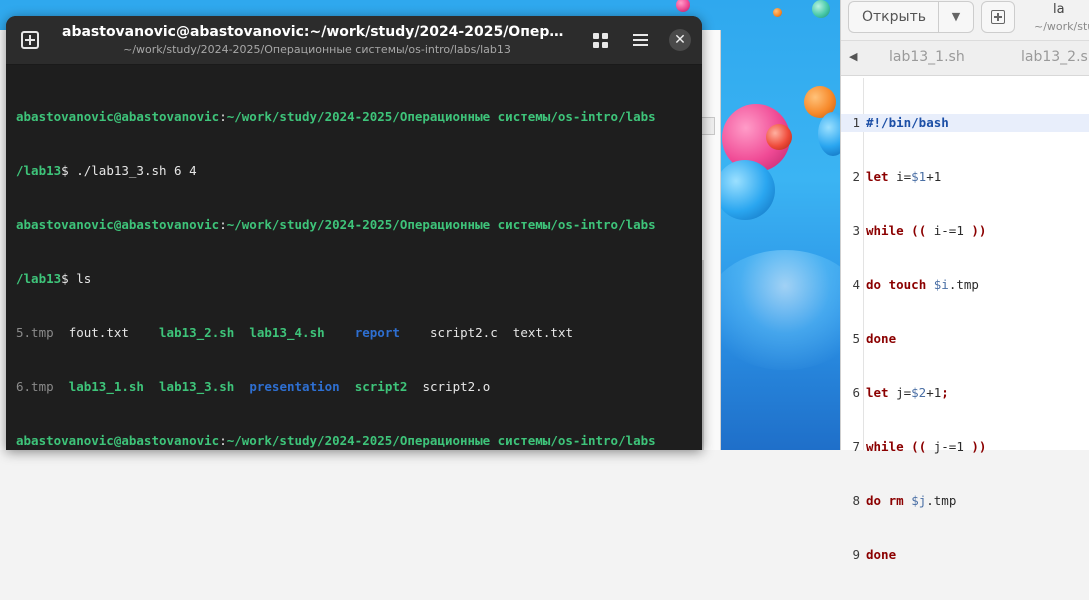 The height and width of the screenshot is (600, 1089). Describe the element at coordinates (856, 392) in the screenshot. I see `line-number: 6` at that location.